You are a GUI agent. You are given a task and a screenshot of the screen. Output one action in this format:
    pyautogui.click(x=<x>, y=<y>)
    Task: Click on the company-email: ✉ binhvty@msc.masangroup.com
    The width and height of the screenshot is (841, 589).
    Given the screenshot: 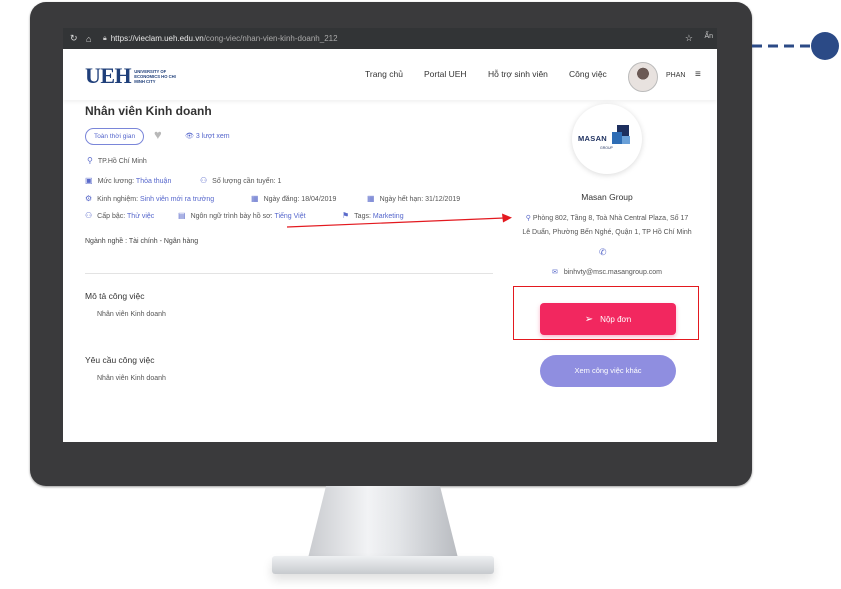 What is the action you would take?
    pyautogui.click(x=607, y=272)
    